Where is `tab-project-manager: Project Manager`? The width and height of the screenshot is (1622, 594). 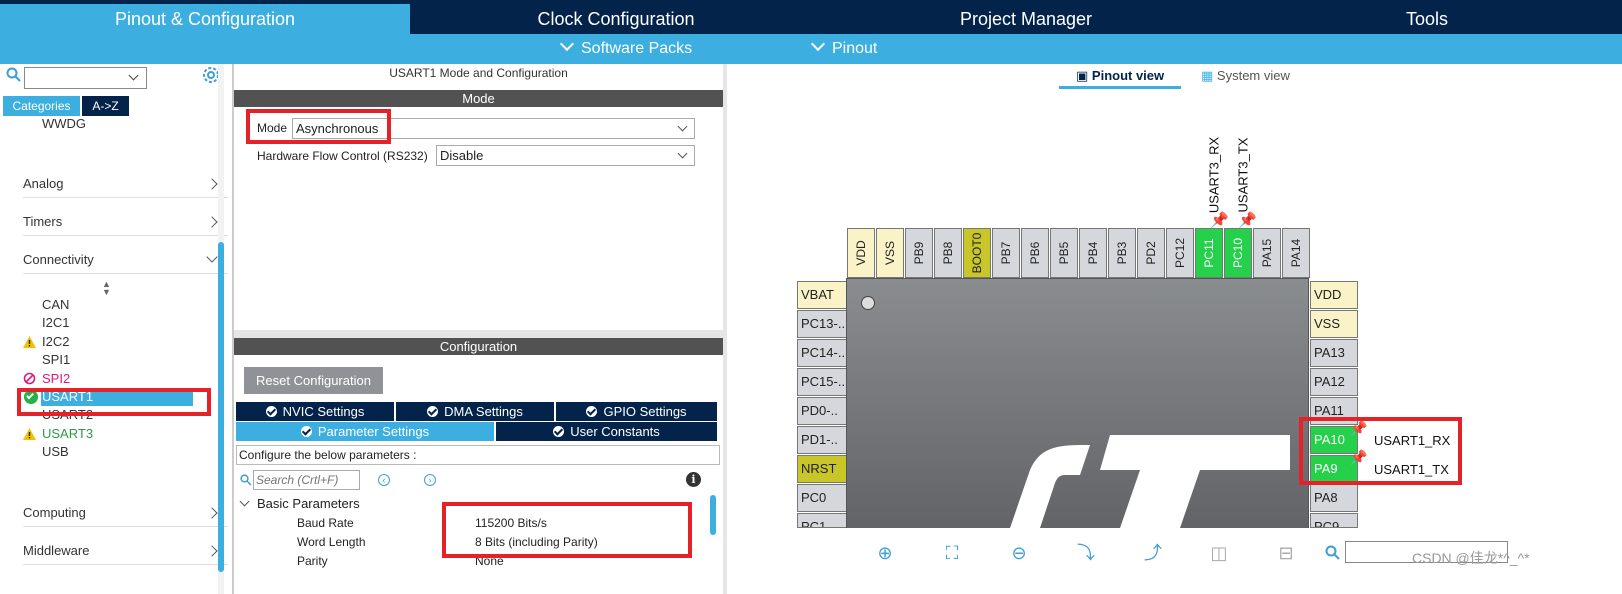 tab-project-manager: Project Manager is located at coordinates (1026, 19).